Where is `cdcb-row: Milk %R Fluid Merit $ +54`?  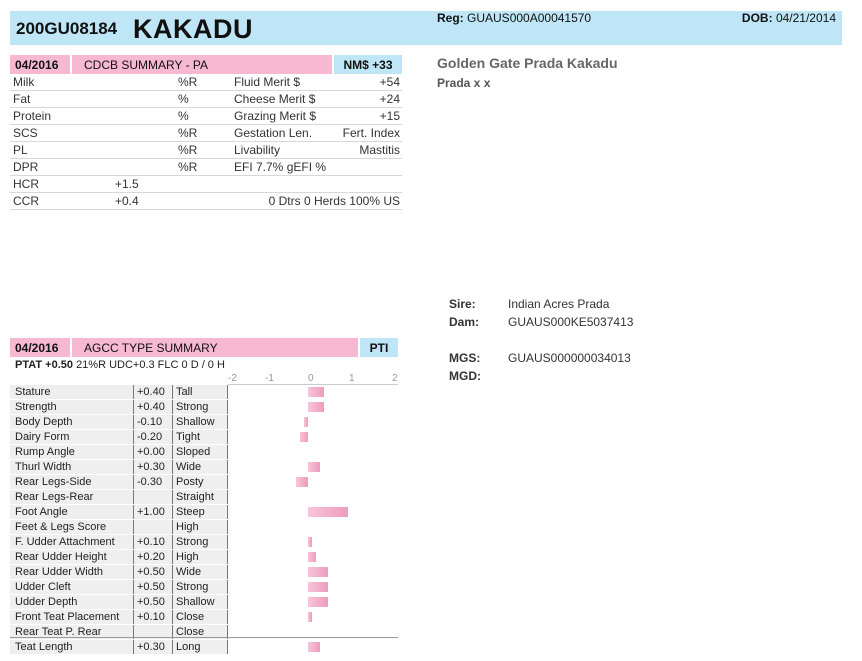
cdcb-row: Milk %R Fluid Merit $ +54 is located at coordinates (206, 82).